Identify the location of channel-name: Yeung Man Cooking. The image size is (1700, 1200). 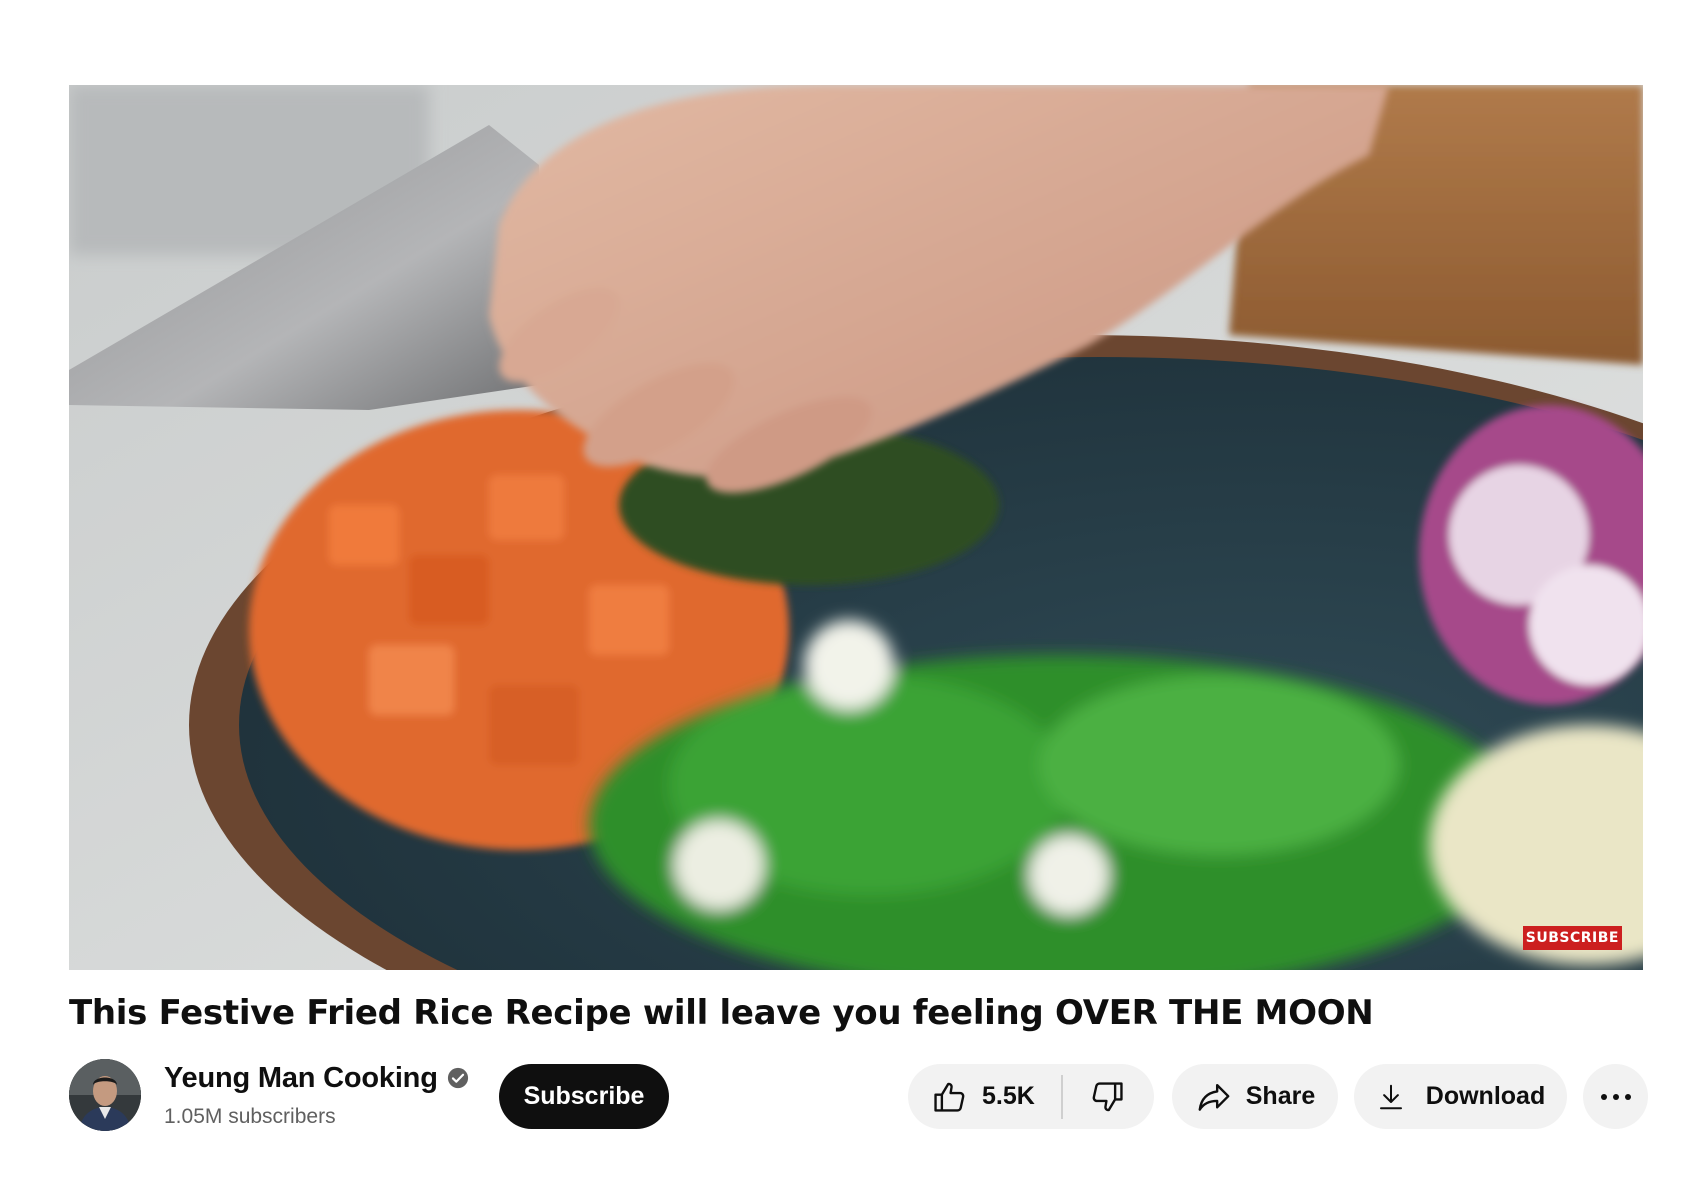
(301, 1078).